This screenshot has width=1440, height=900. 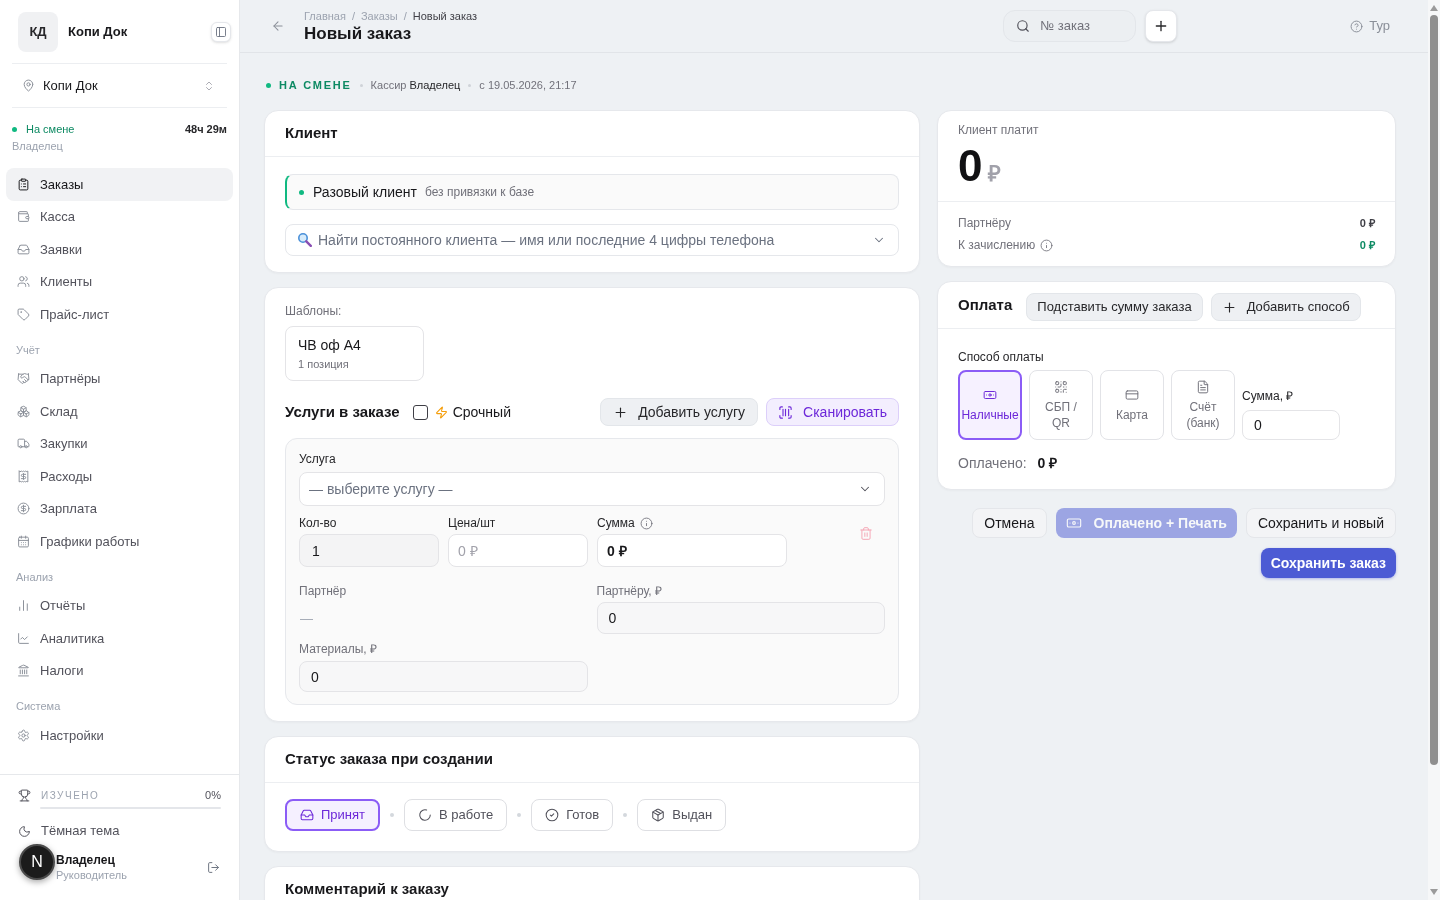 What do you see at coordinates (119, 508) in the screenshot?
I see `nav-item: Зарплата` at bounding box center [119, 508].